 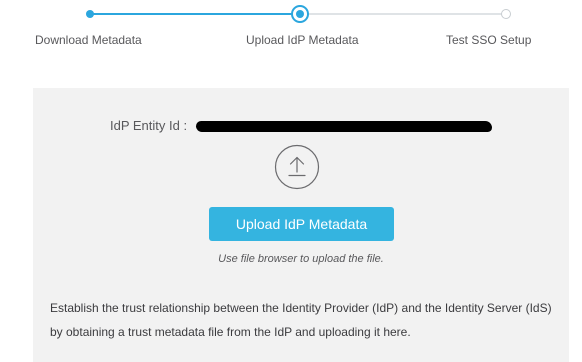 What do you see at coordinates (302, 40) in the screenshot?
I see `step-upload-idp-metadata-label: Upload IdP Metadata` at bounding box center [302, 40].